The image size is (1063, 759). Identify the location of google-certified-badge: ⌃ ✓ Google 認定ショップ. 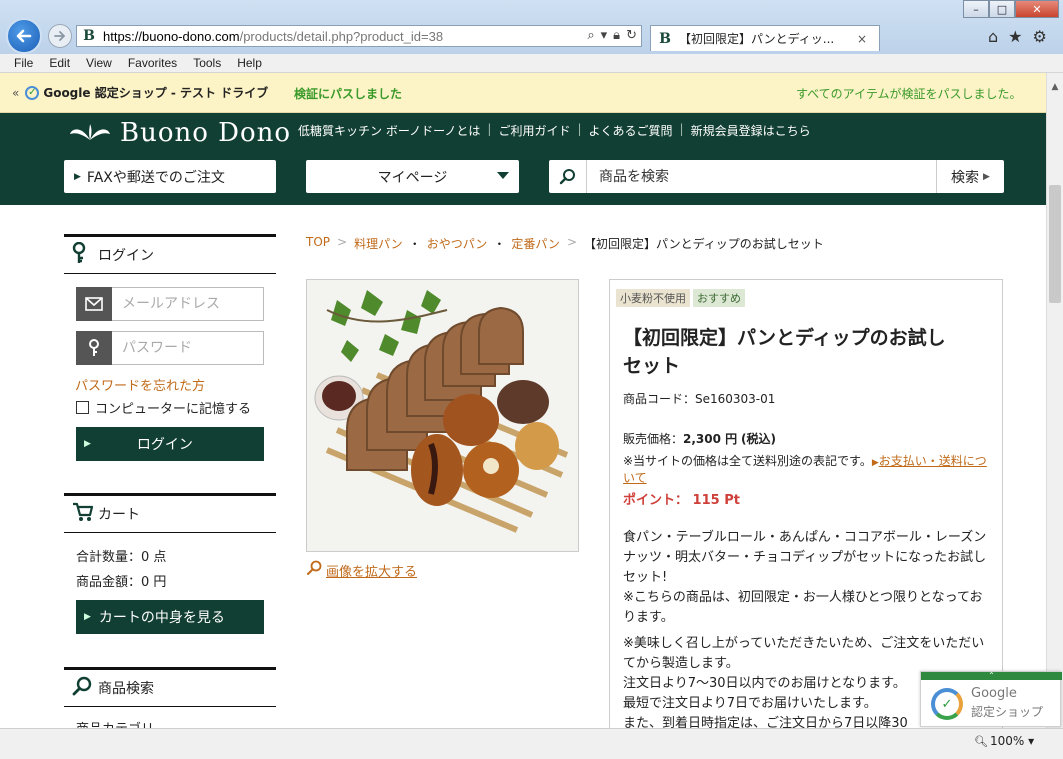
(991, 699).